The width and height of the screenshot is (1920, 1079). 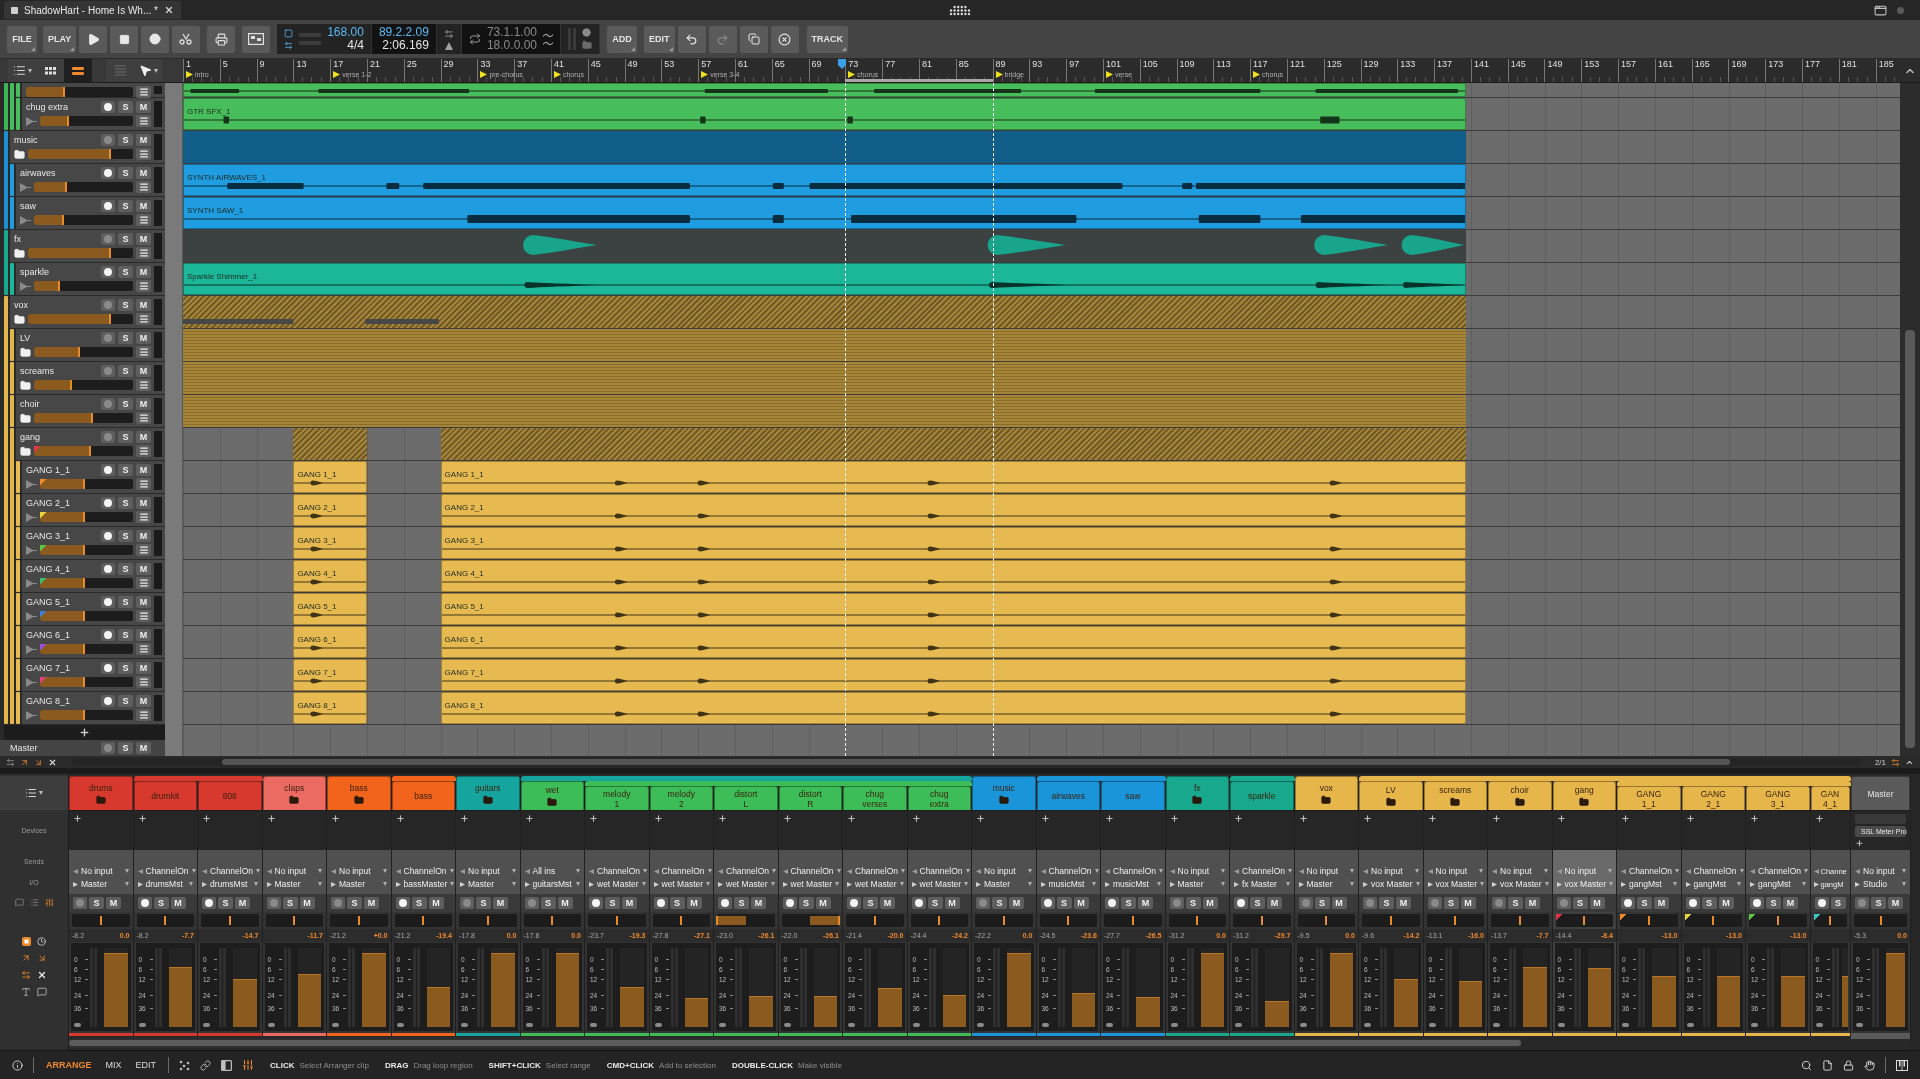 I want to click on audio-clip: SYNTH SAW_1, so click(x=825, y=213).